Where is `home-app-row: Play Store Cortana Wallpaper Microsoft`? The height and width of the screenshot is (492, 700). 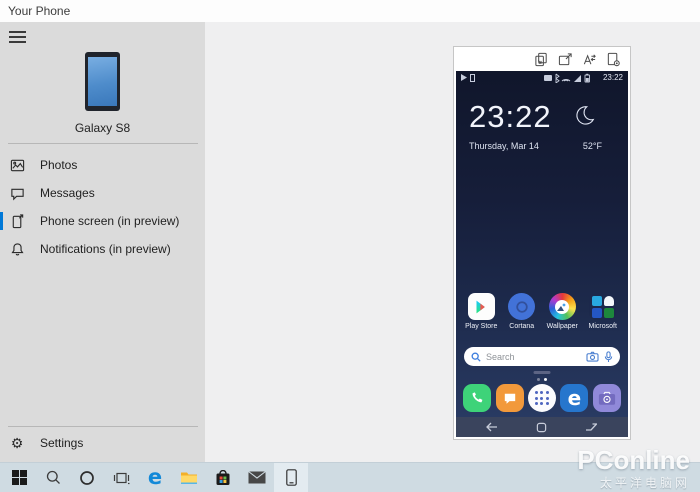
home-app-row: Play Store Cortana Wallpaper Microsoft is located at coordinates (542, 311).